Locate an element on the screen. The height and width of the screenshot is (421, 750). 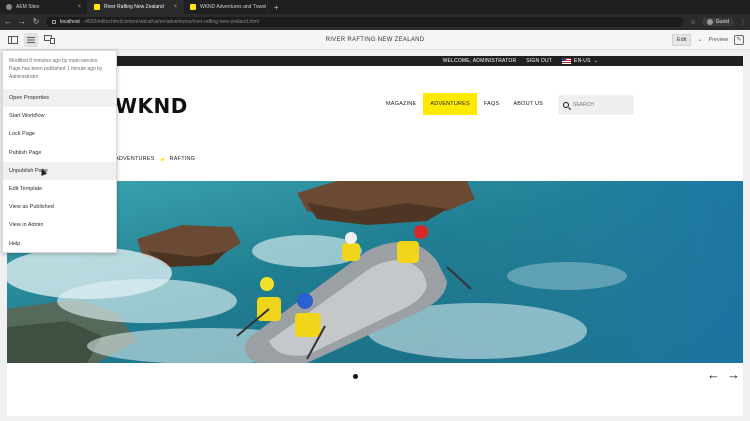
avatar-icon is located at coordinates (709, 22).